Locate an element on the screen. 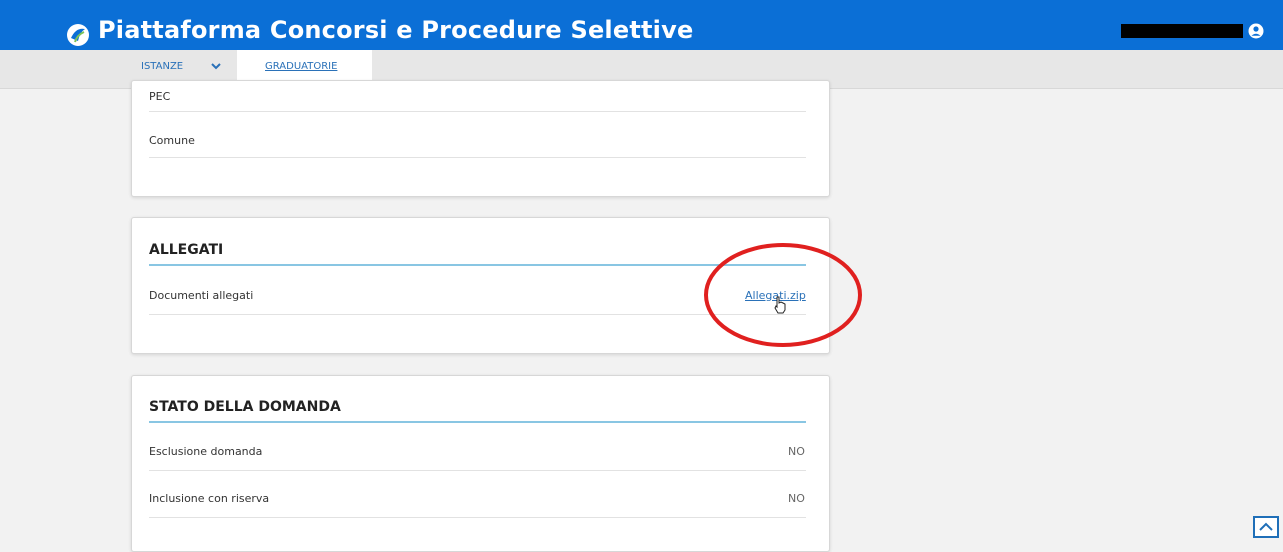 This screenshot has height=552, width=1283. redacted-username is located at coordinates (1182, 31).